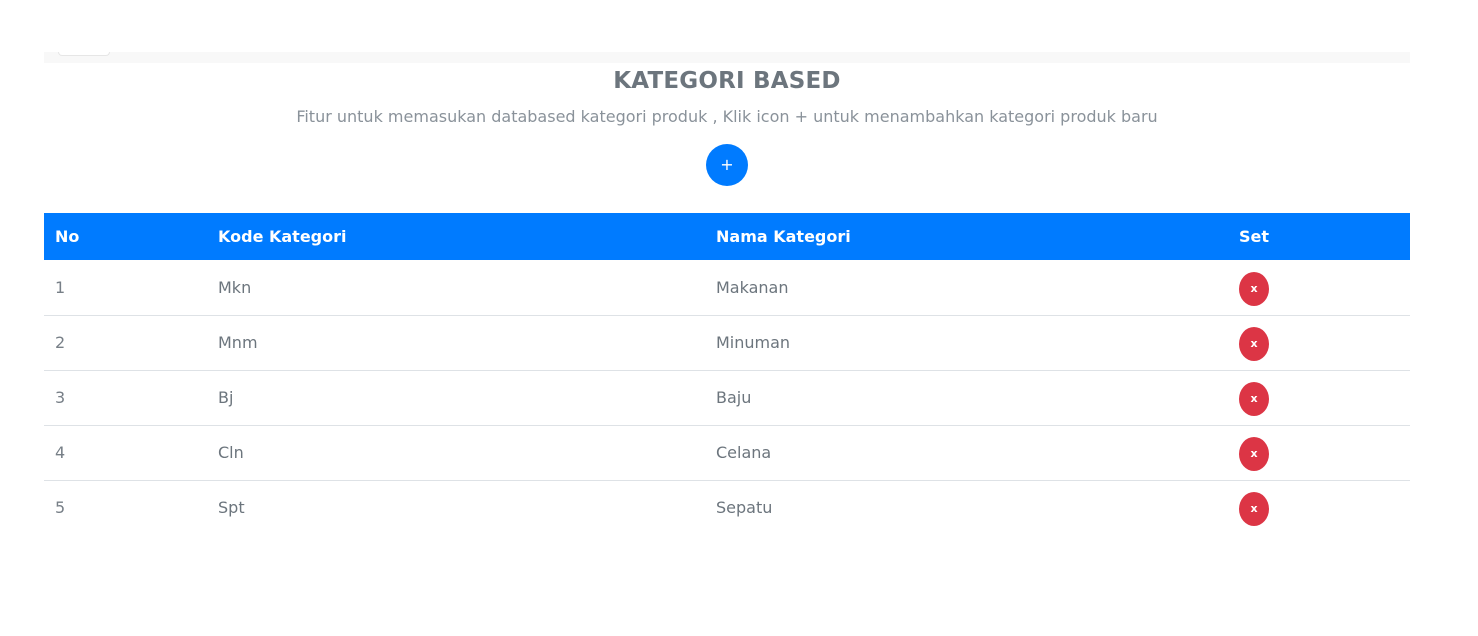 The height and width of the screenshot is (636, 1478). Describe the element at coordinates (60, 397) in the screenshot. I see `row-number: 3` at that location.